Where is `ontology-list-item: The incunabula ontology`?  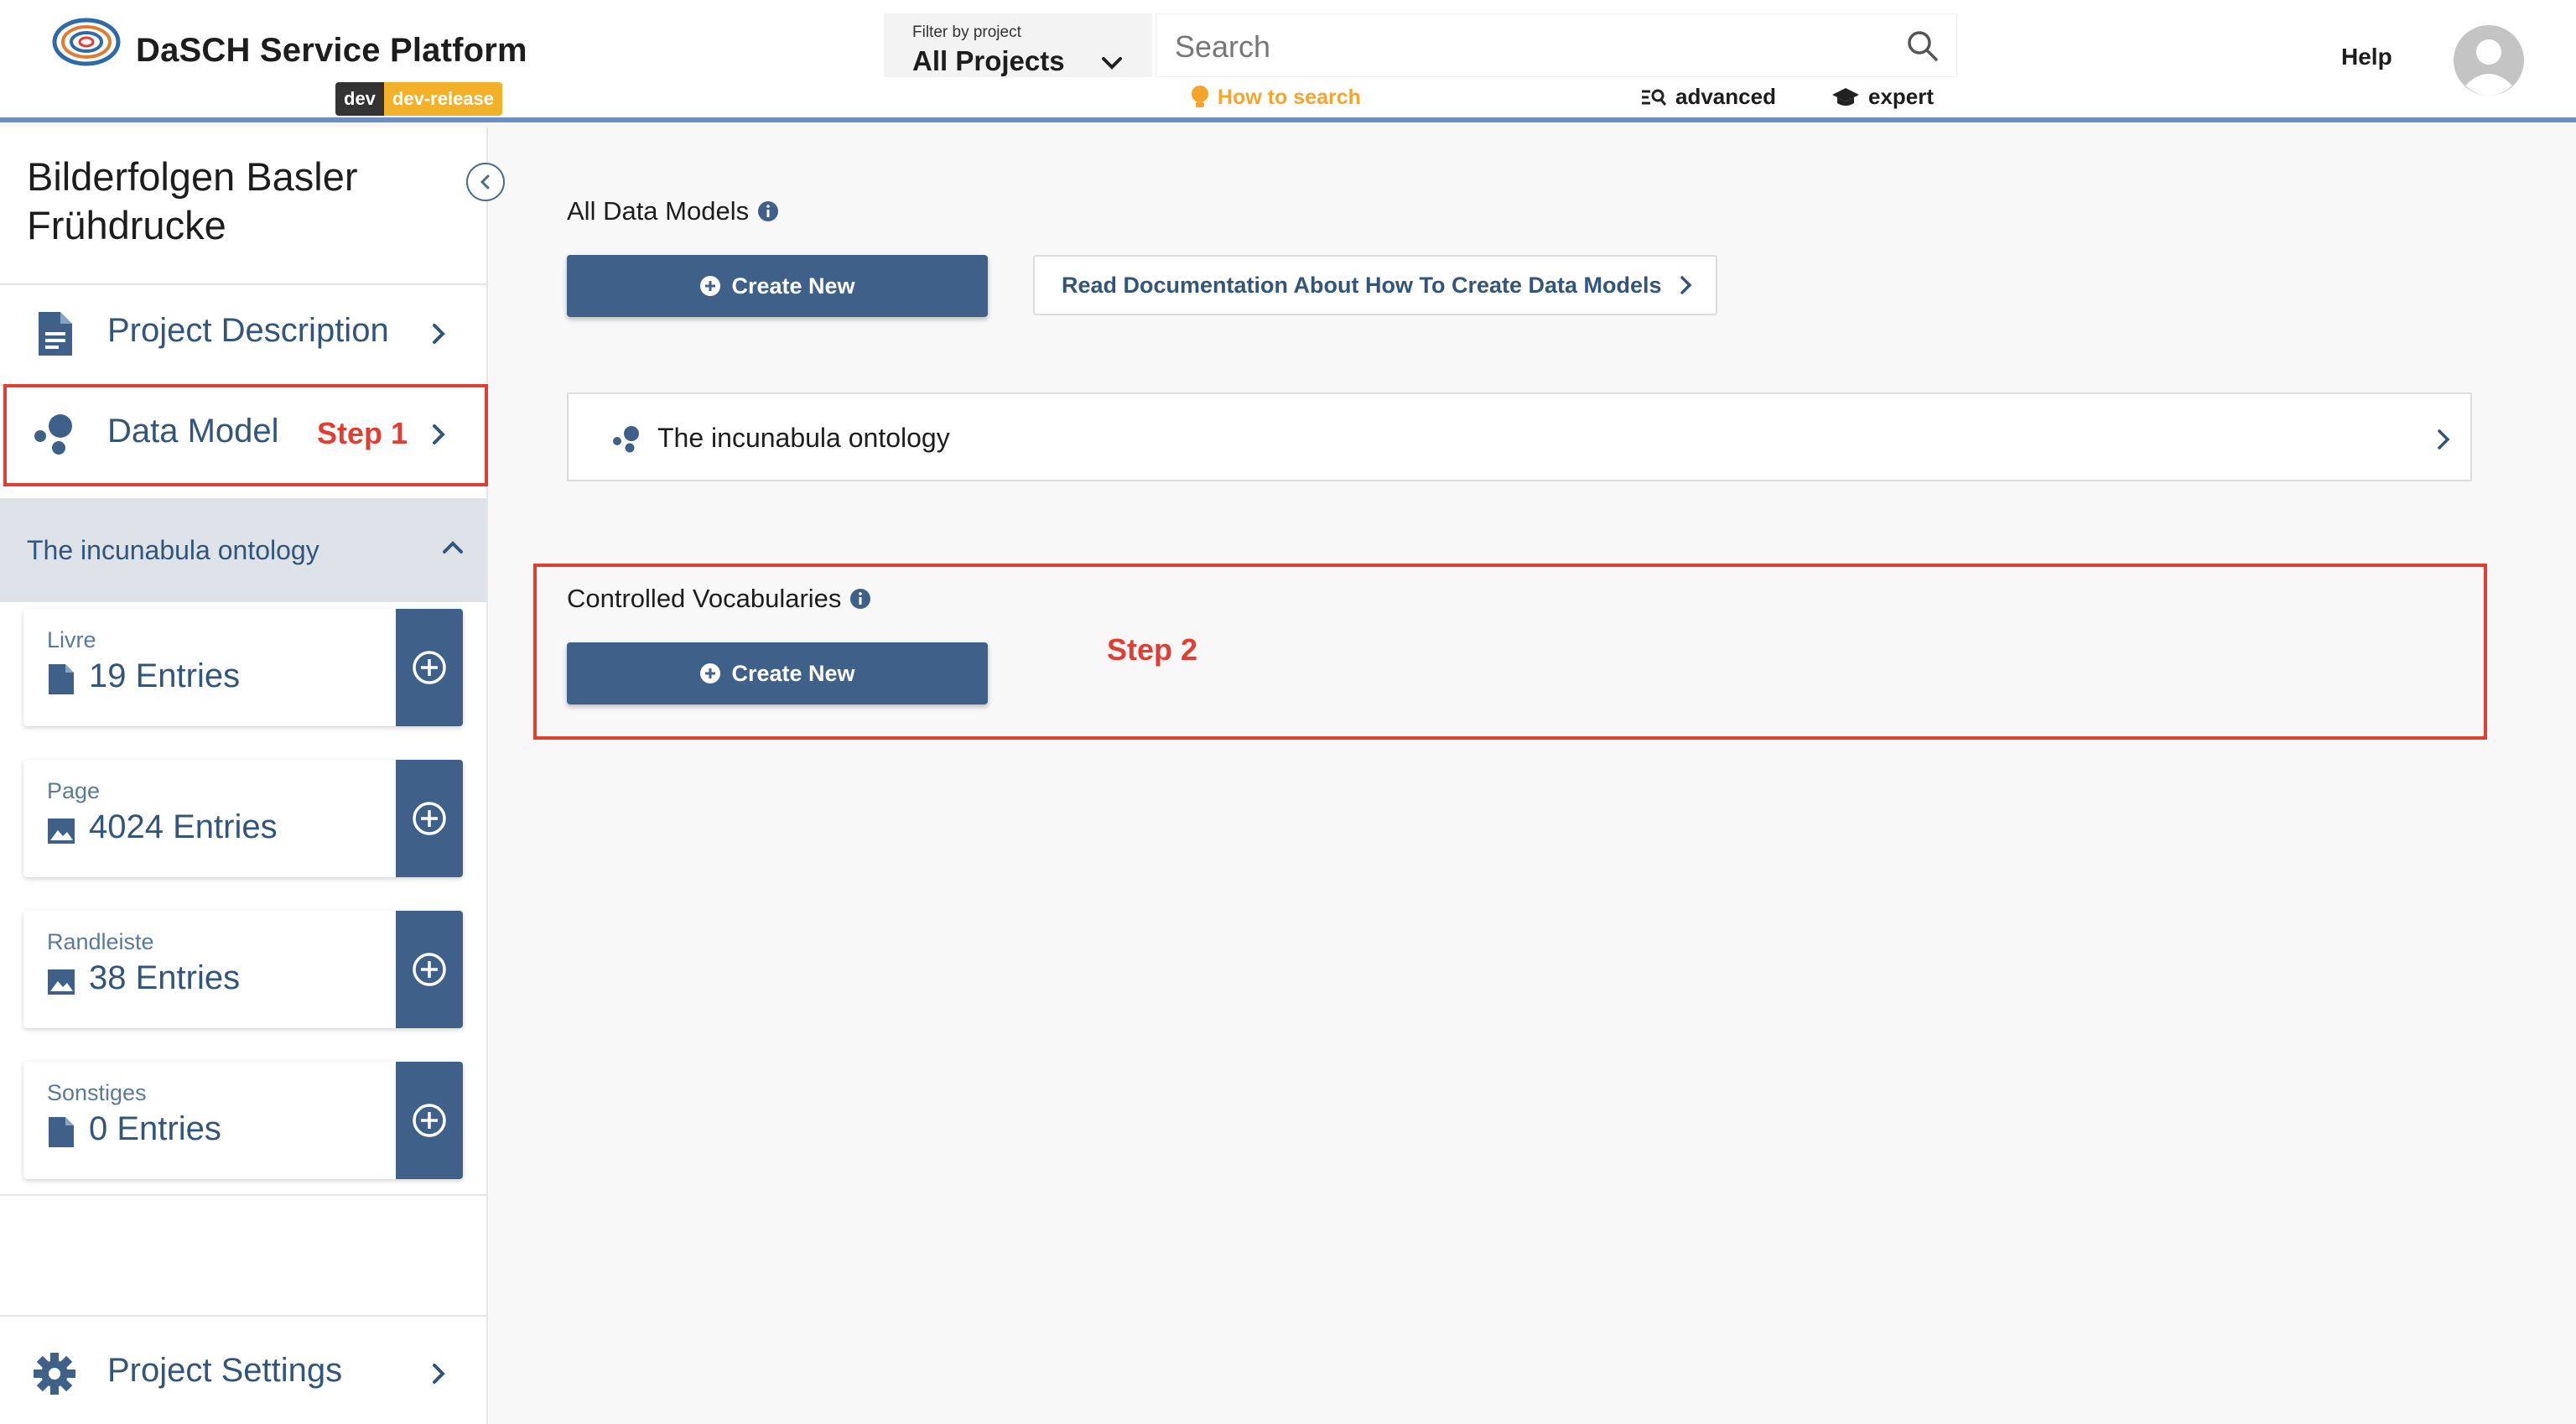
ontology-list-item: The incunabula ontology is located at coordinates (1519, 436).